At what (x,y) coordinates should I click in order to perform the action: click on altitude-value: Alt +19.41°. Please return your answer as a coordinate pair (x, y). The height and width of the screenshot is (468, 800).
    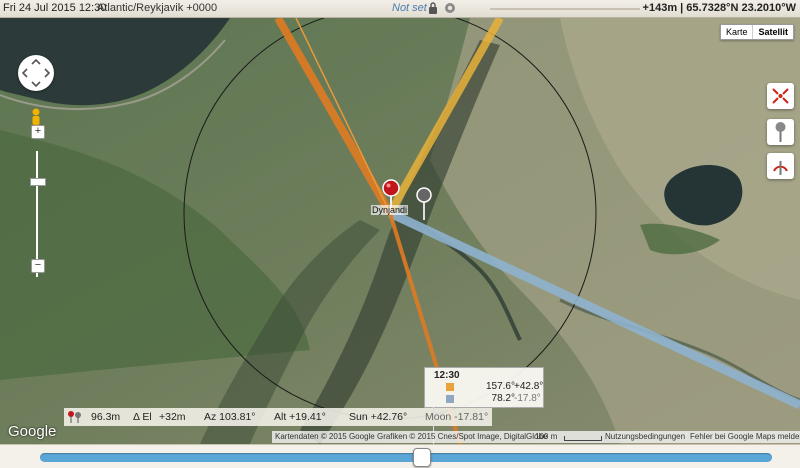
    Looking at the image, I should click on (300, 417).